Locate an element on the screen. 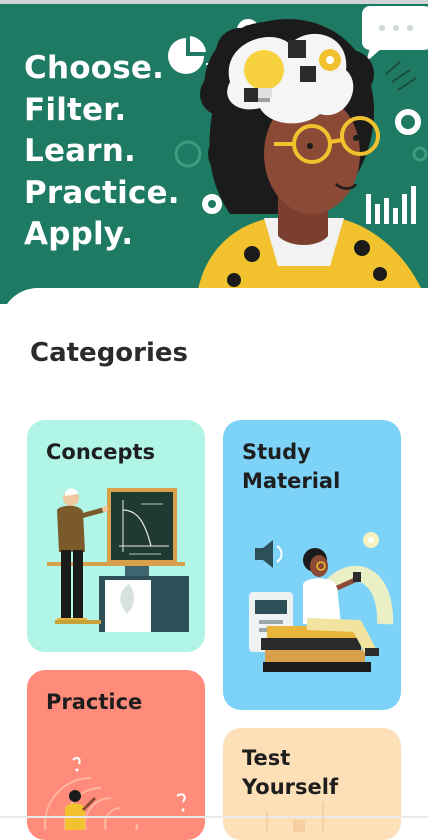 This screenshot has width=428, height=840. category-card-study-material: Study Material is located at coordinates (312, 565).